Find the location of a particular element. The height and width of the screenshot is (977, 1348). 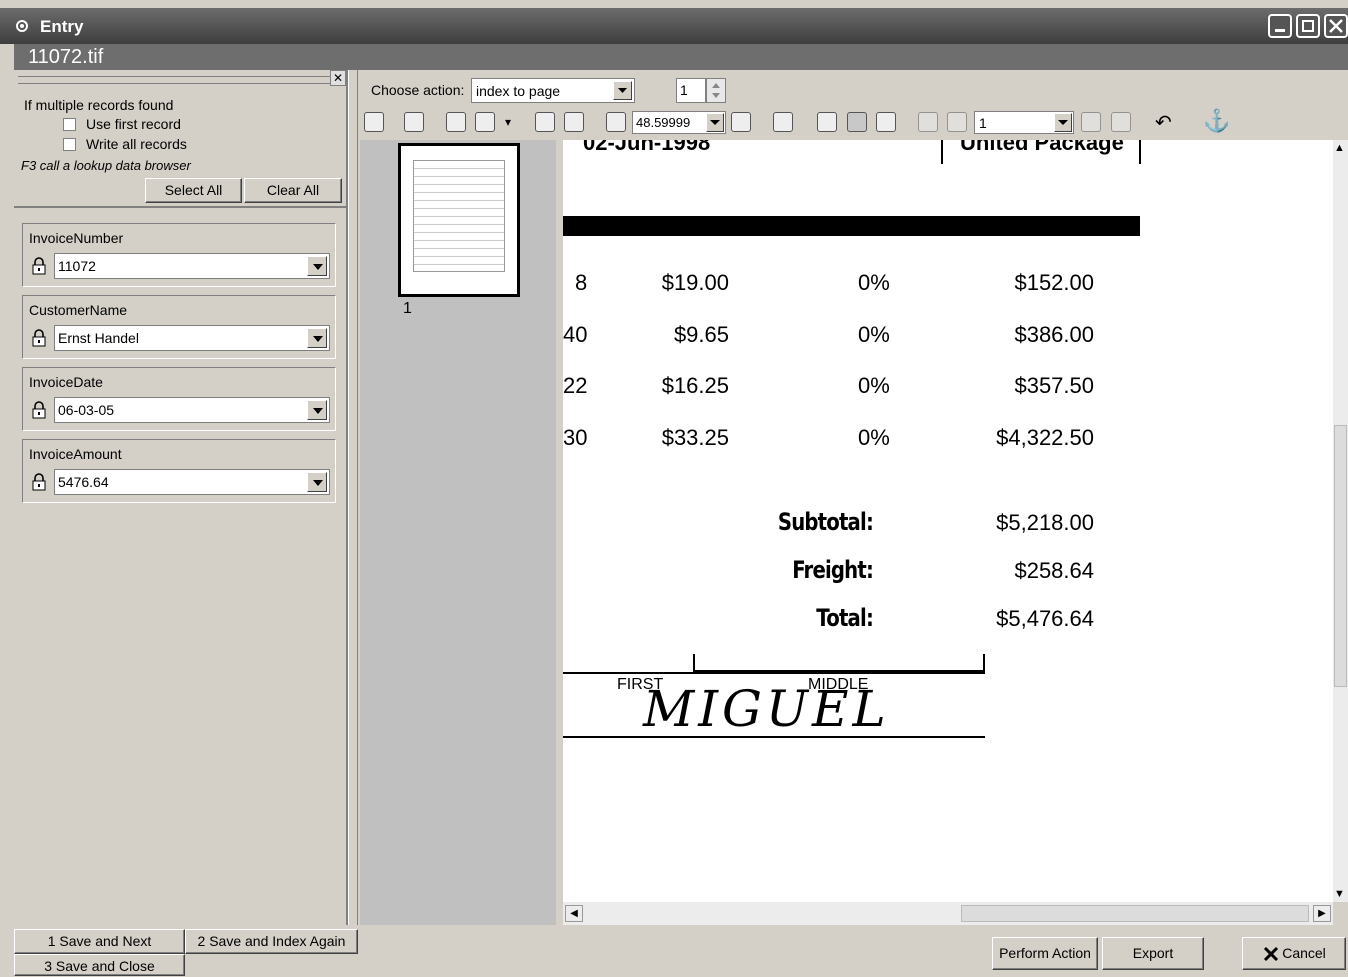

rotate-left-icon is located at coordinates (545, 122).